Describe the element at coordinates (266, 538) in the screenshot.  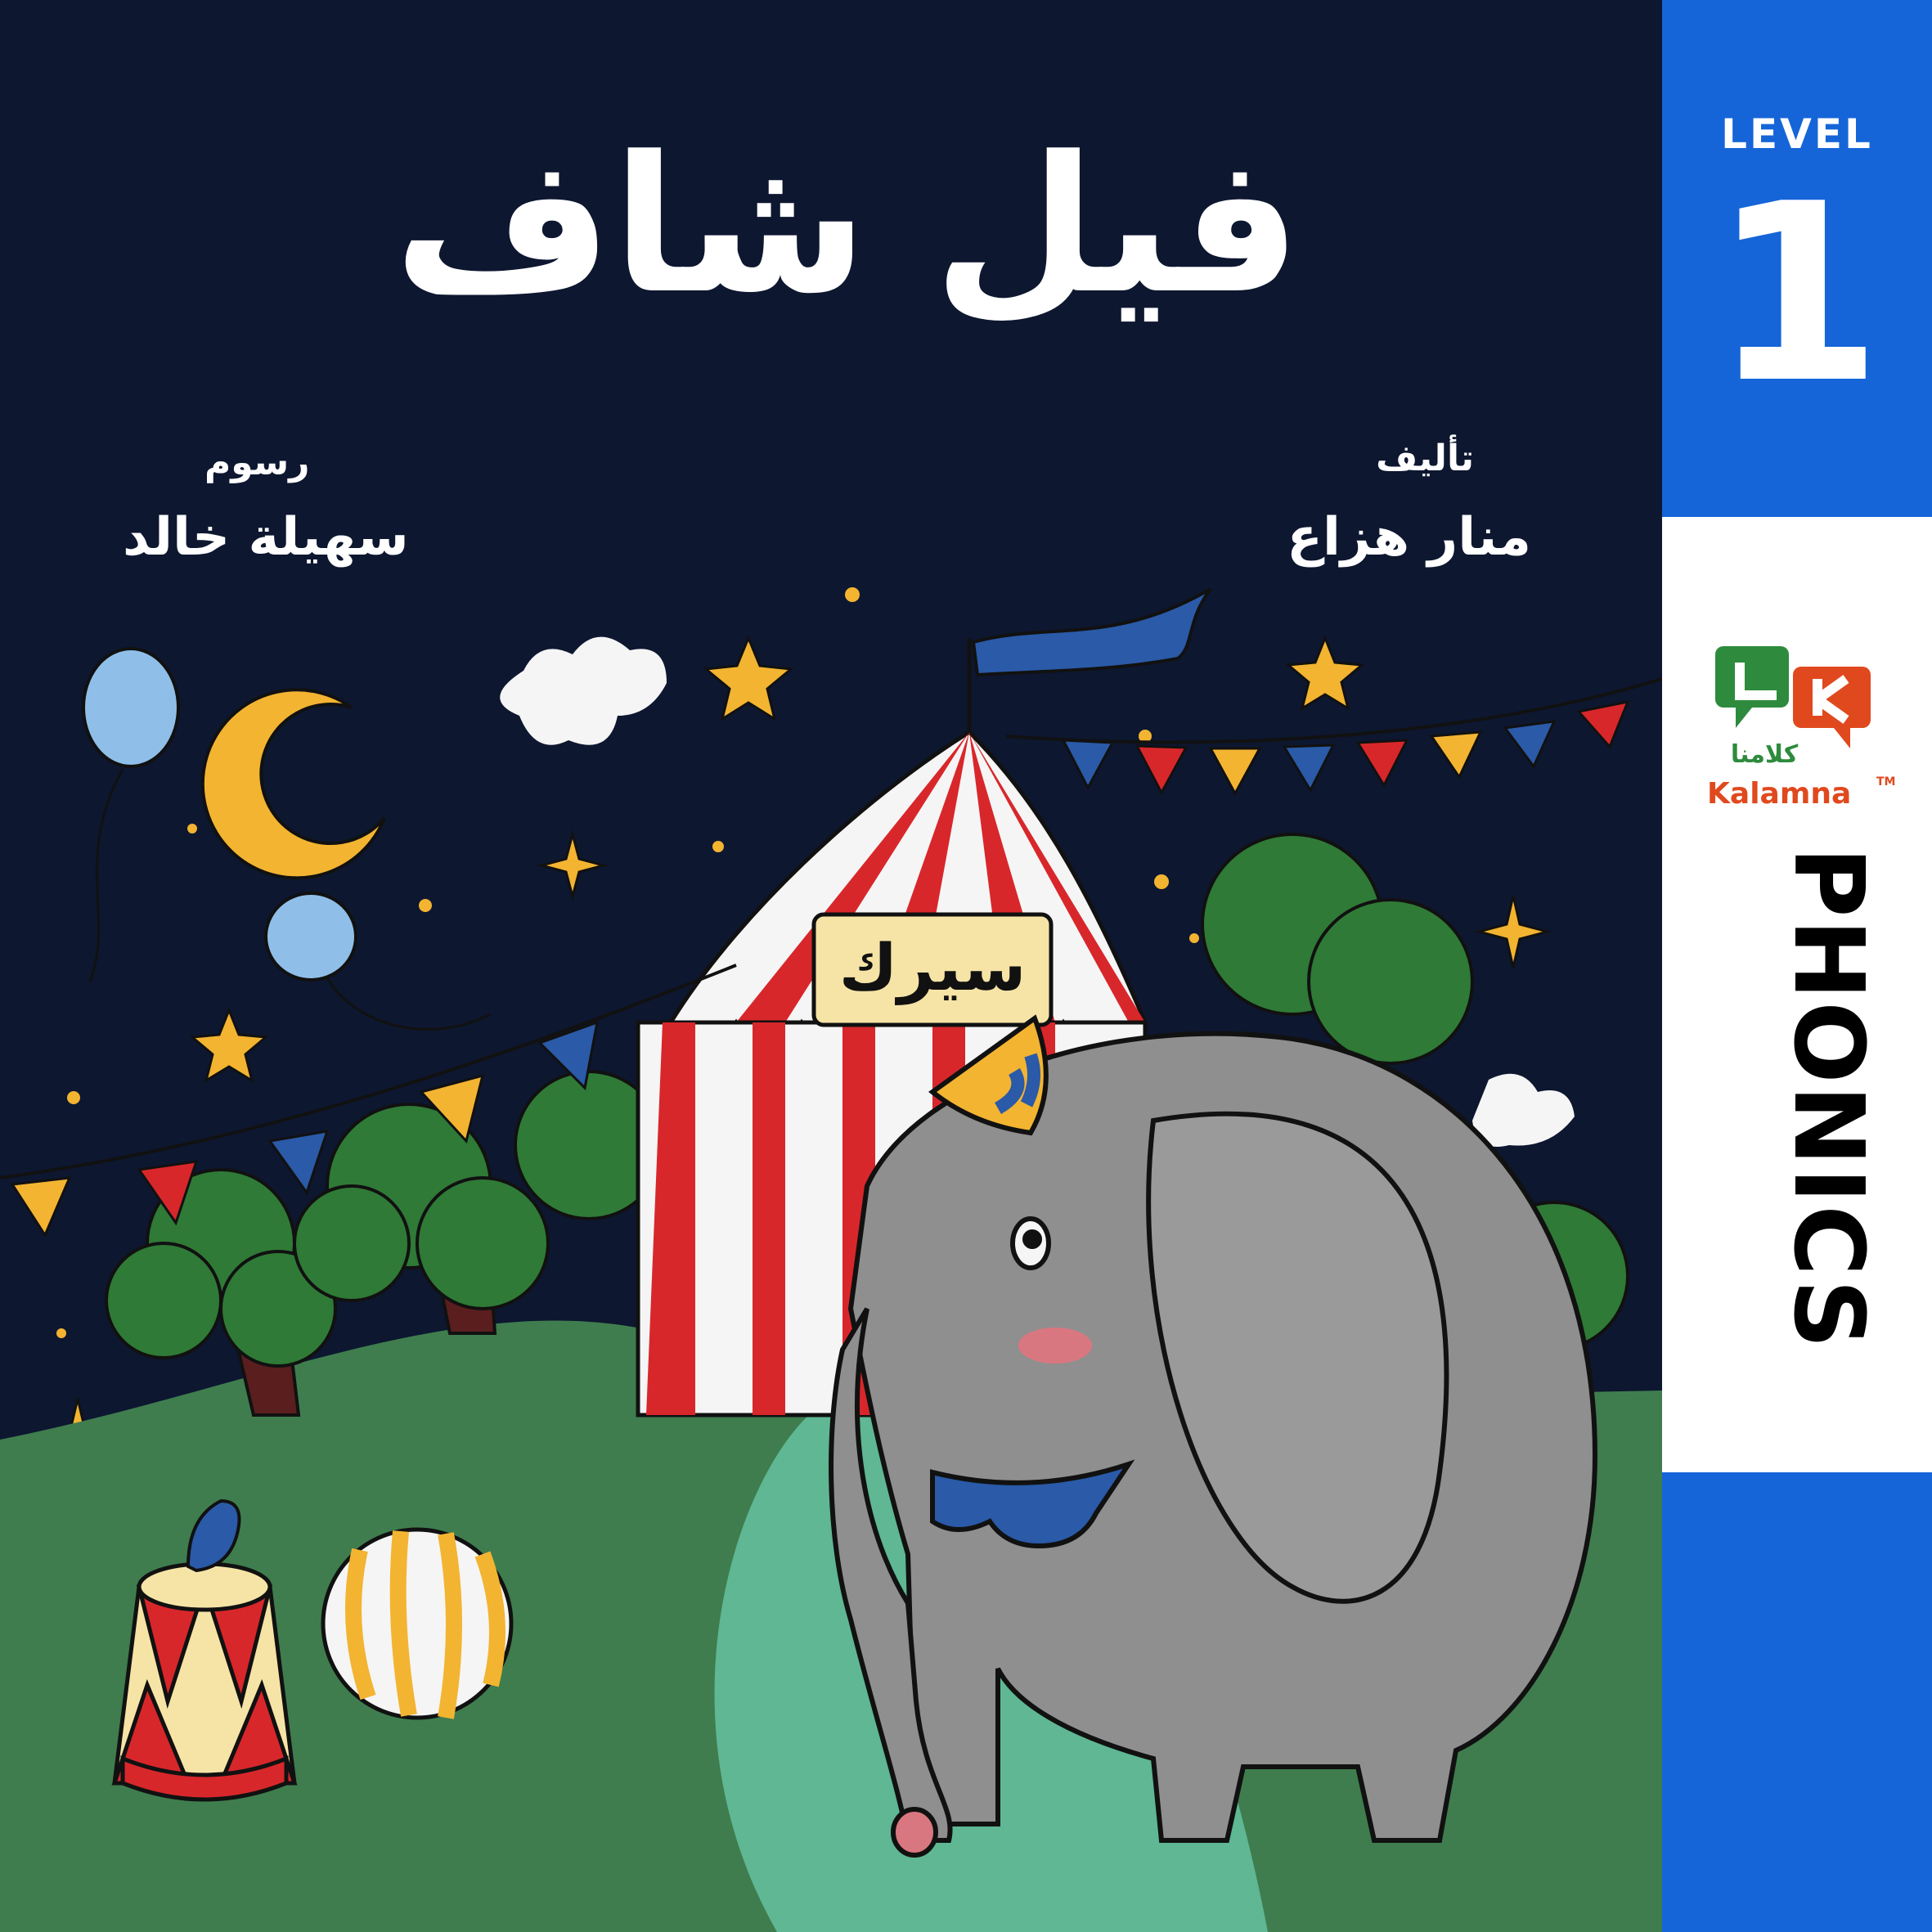
I see `illustrator-name: سهيلة خالد` at that location.